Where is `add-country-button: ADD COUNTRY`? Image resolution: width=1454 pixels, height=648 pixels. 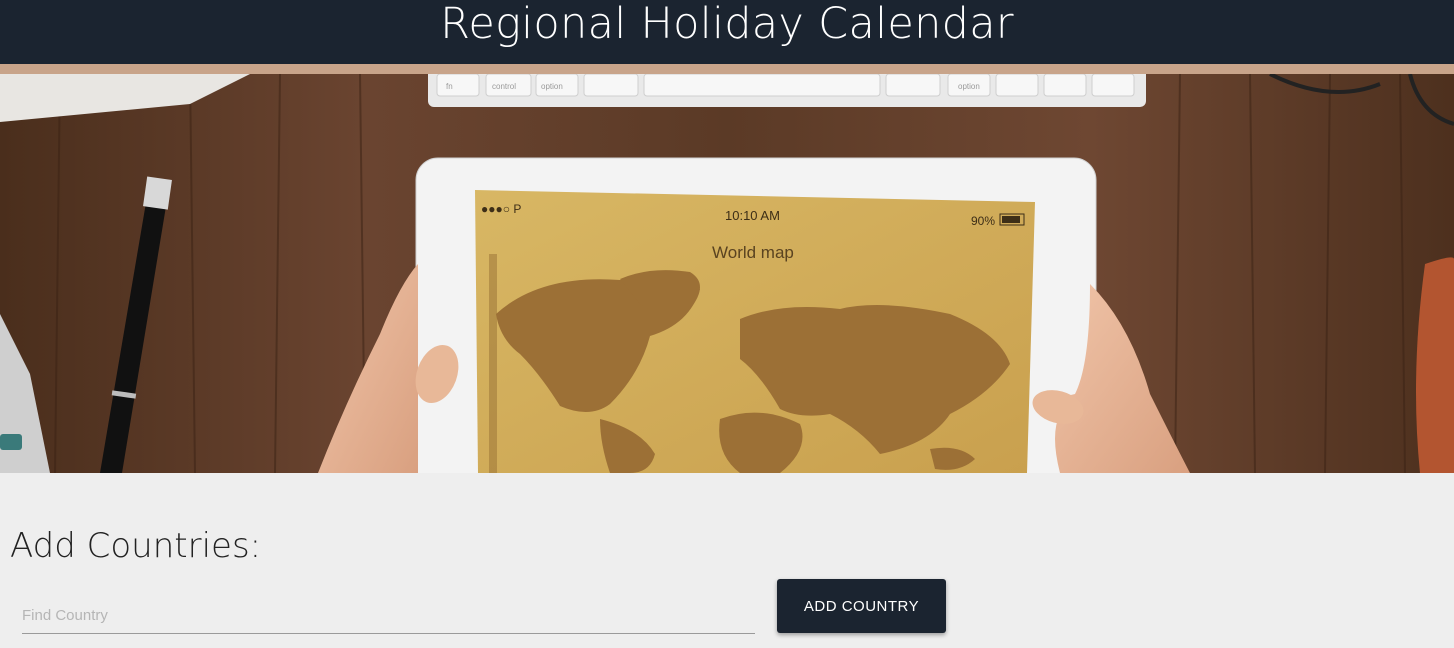 add-country-button: ADD COUNTRY is located at coordinates (861, 606).